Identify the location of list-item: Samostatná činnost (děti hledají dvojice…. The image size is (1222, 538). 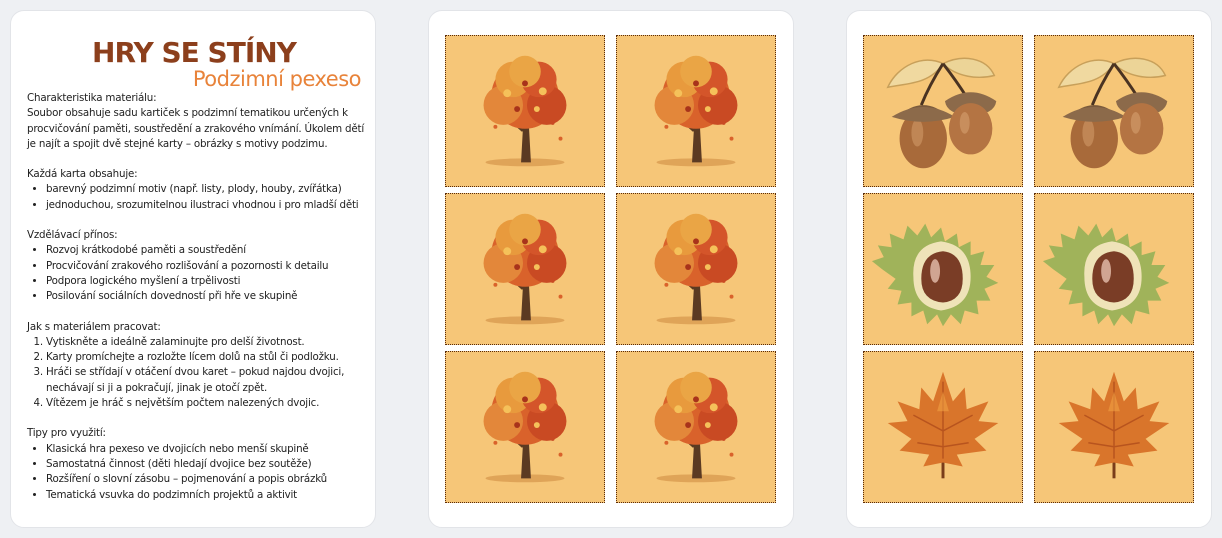
(207, 464).